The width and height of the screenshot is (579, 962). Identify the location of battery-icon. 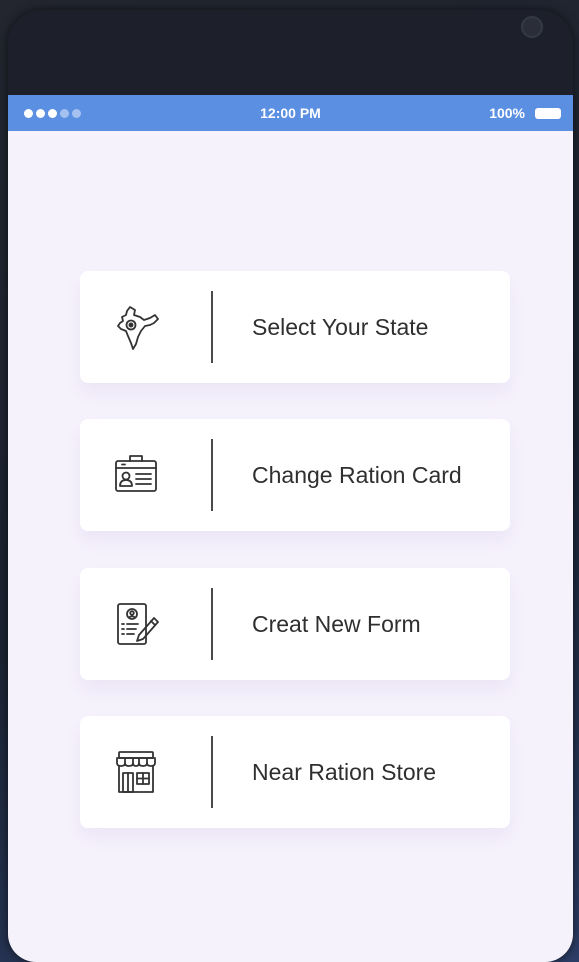
(548, 113).